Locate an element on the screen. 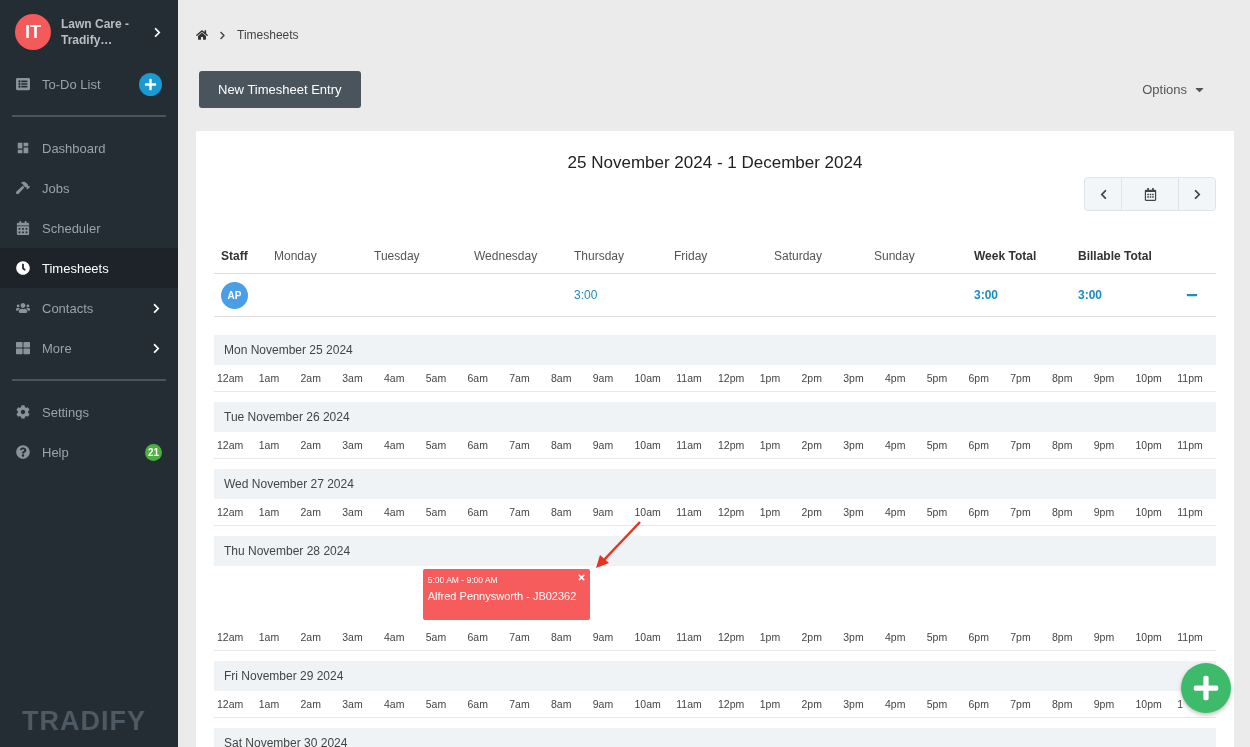 The height and width of the screenshot is (747, 1250). hour-label: 2pm is located at coordinates (819, 512).